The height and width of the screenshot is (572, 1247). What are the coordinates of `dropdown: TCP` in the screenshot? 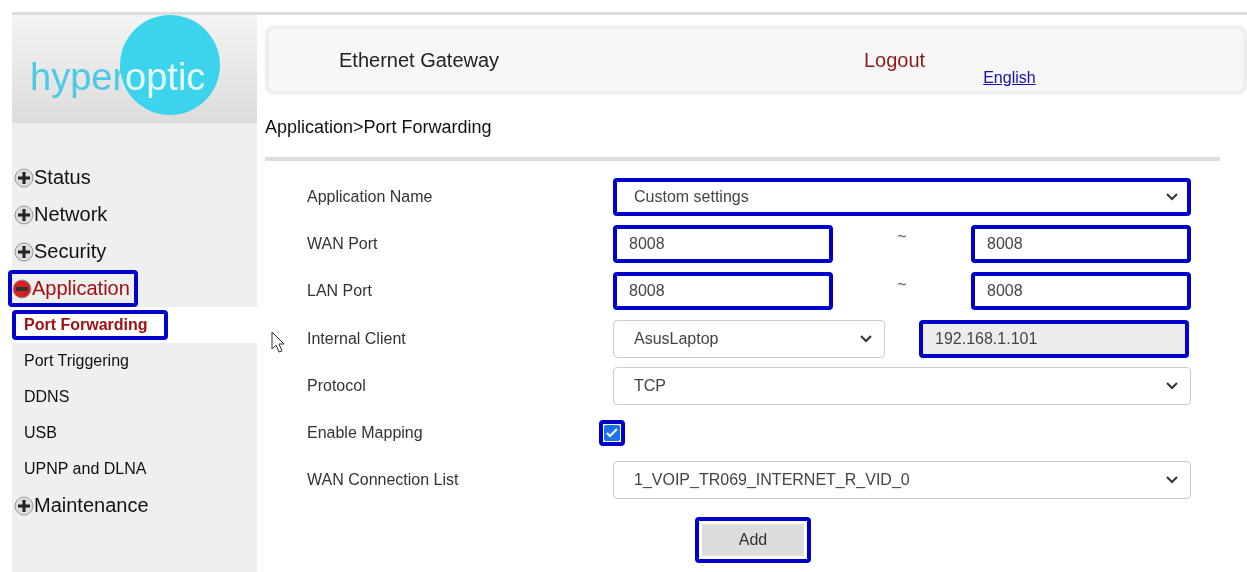 It's located at (902, 385).